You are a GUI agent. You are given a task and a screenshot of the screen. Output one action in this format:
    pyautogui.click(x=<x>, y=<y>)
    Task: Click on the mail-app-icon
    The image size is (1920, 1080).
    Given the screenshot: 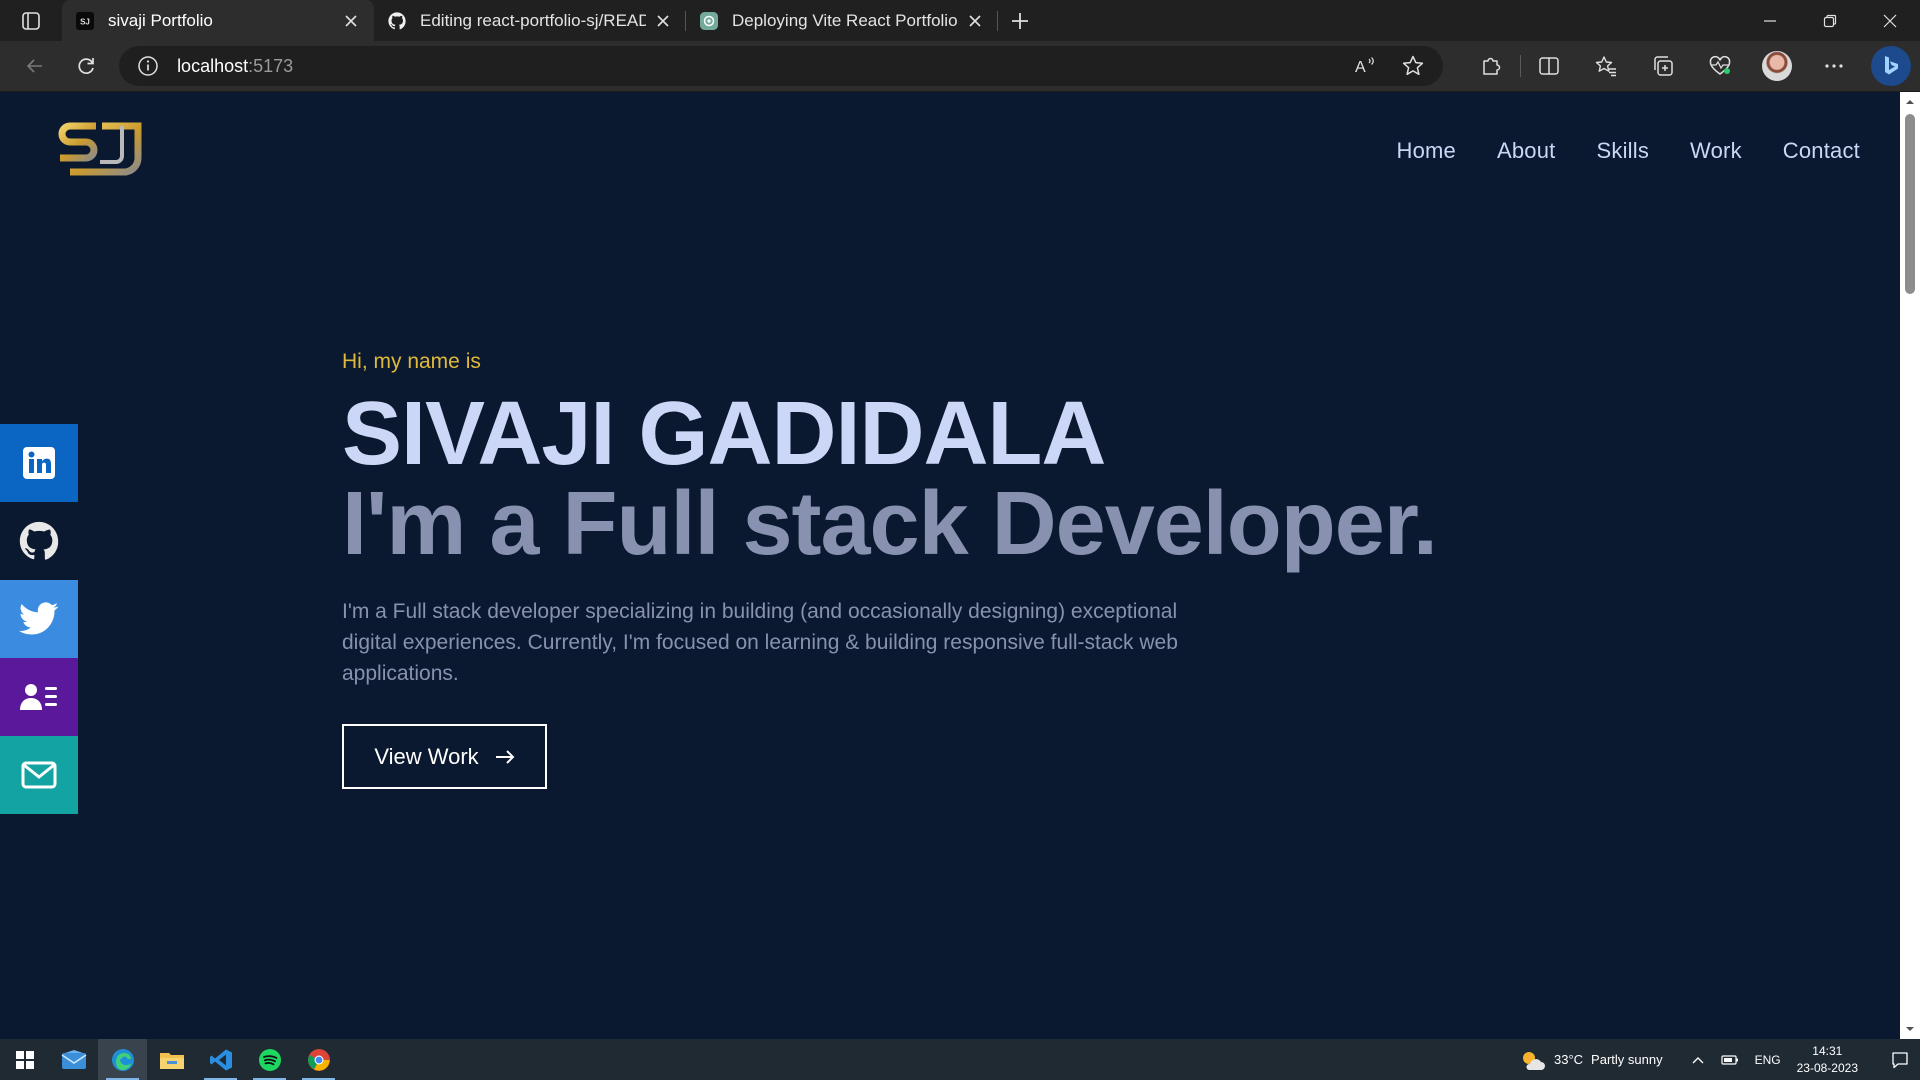 What is the action you would take?
    pyautogui.click(x=73, y=1059)
    